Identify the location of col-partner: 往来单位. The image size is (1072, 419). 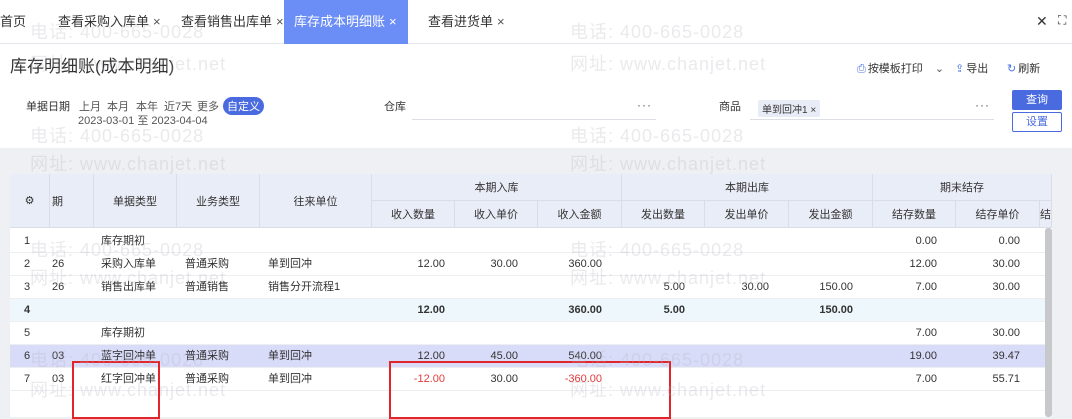
(316, 201).